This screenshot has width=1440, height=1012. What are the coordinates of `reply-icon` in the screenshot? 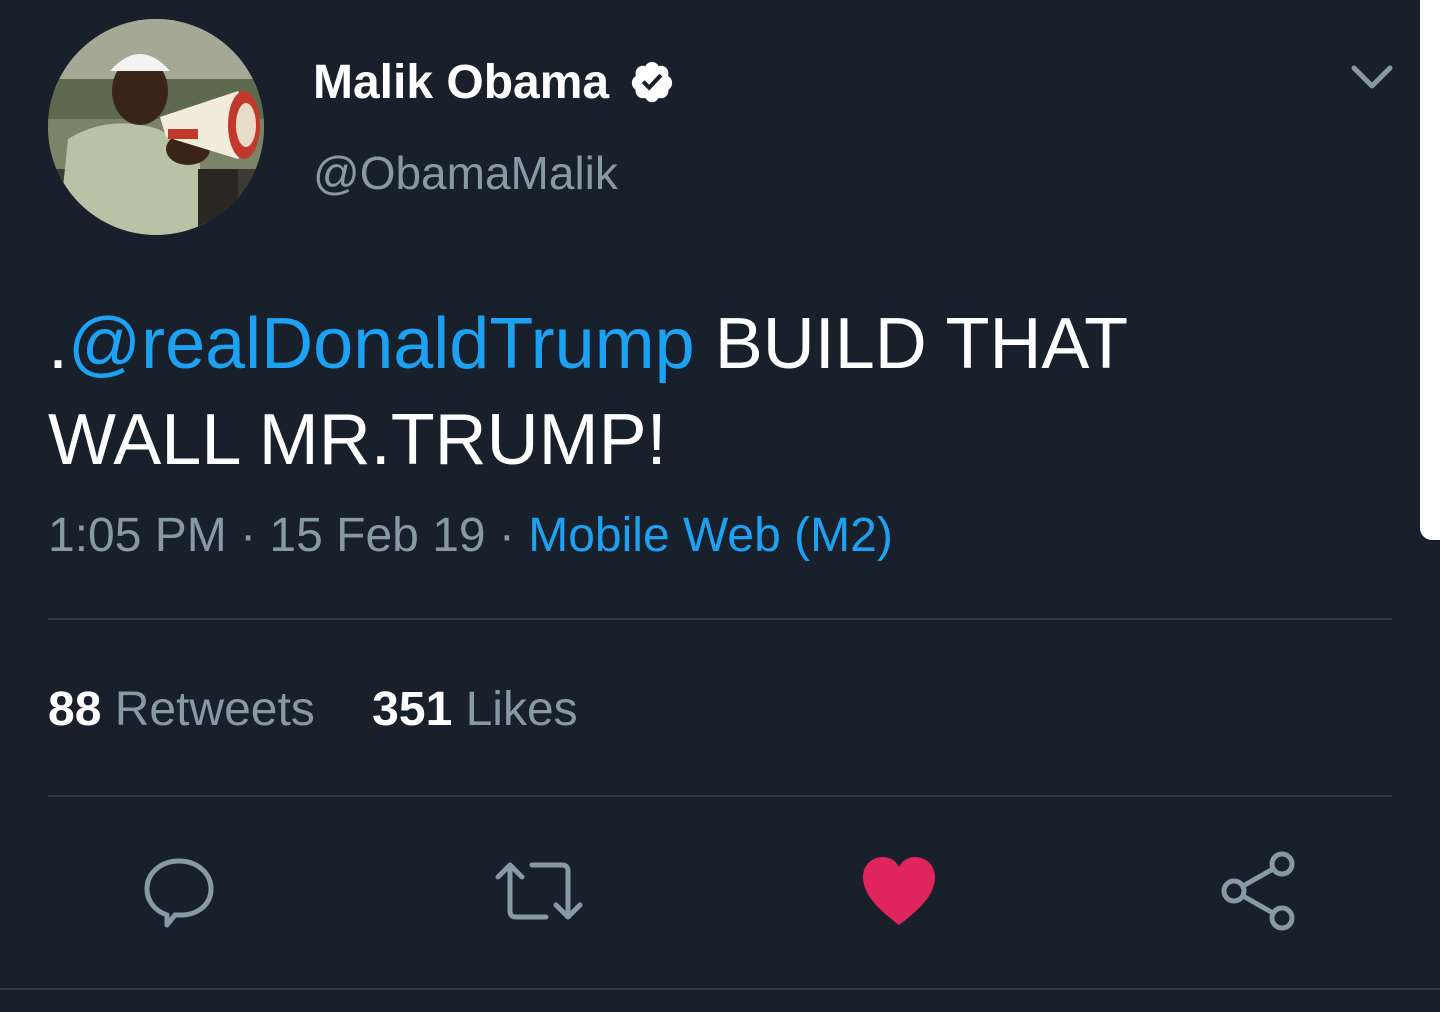 It's located at (179, 893).